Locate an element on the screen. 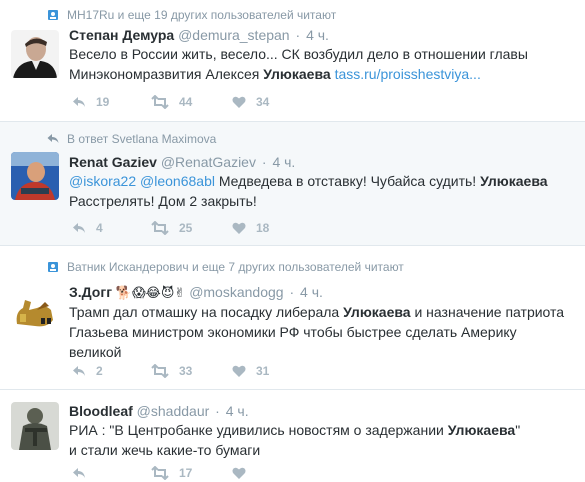 The width and height of the screenshot is (585, 482). text-fragment: " is located at coordinates (518, 430).